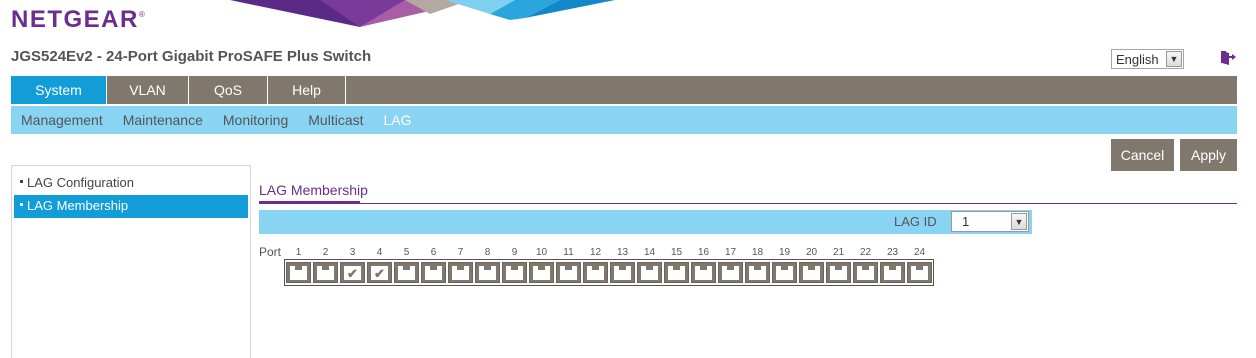 This screenshot has width=1256, height=358. I want to click on subtab-monitoring: Monitoring, so click(255, 120).